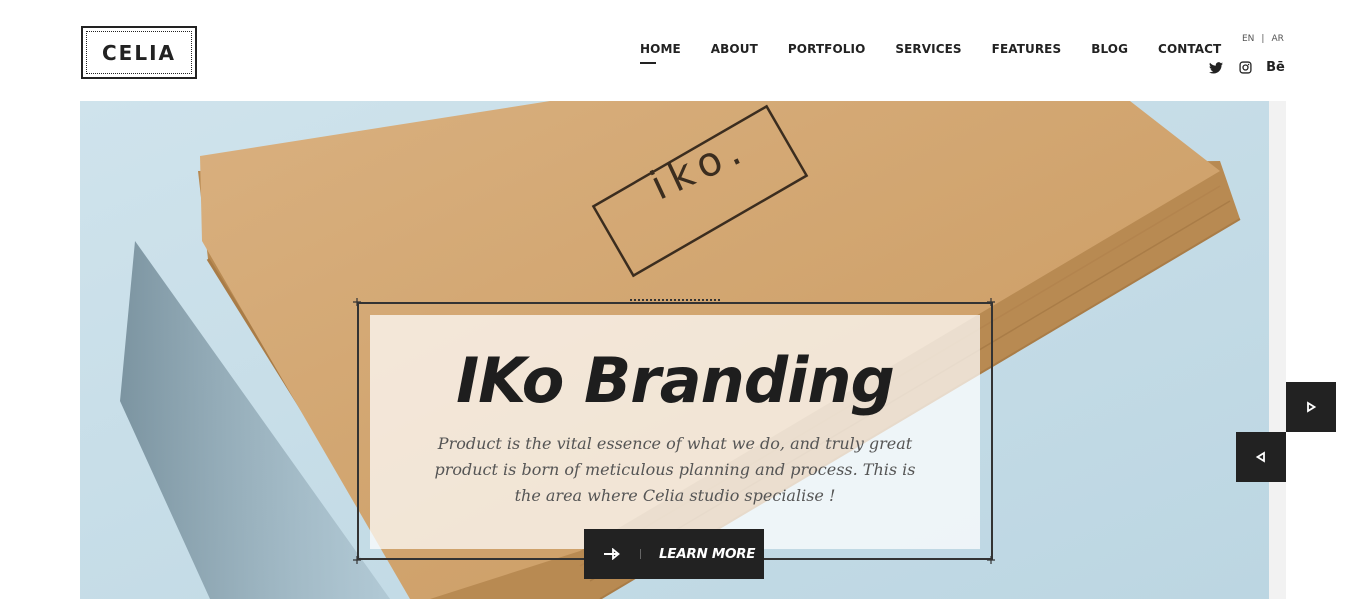 This screenshot has height=599, width=1366. I want to click on nav-item-home: HOME, so click(660, 53).